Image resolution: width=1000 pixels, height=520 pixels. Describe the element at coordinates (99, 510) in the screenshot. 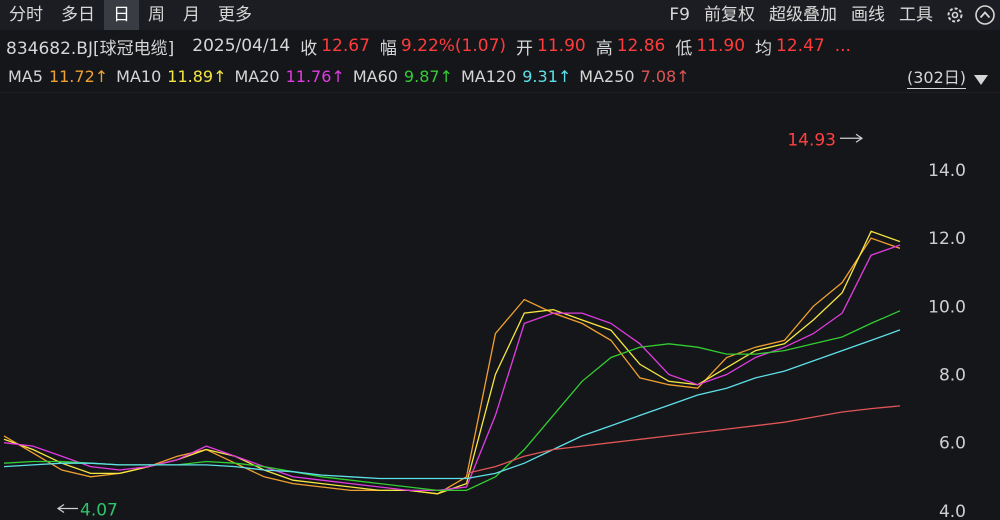

I see `min-price-label: 4.07` at that location.